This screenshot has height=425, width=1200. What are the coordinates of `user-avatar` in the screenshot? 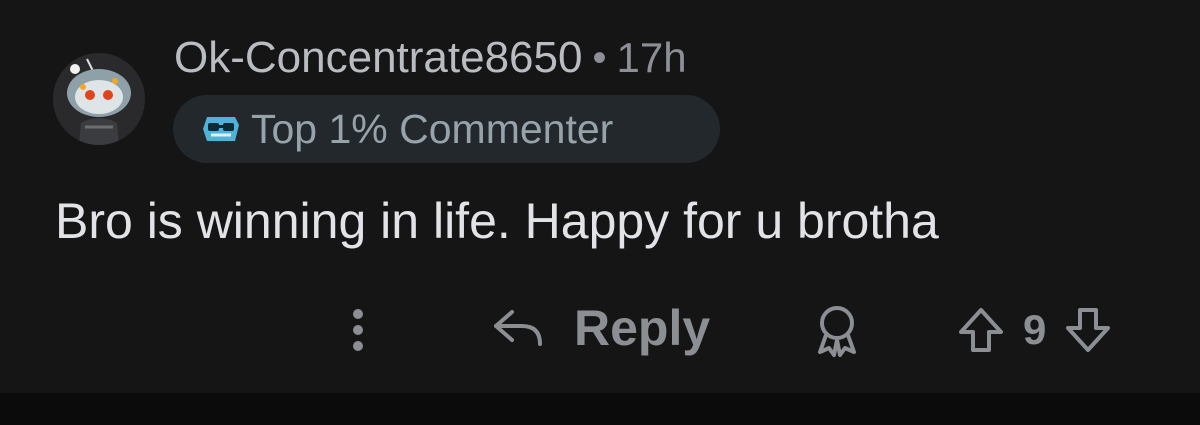 It's located at (99, 99).